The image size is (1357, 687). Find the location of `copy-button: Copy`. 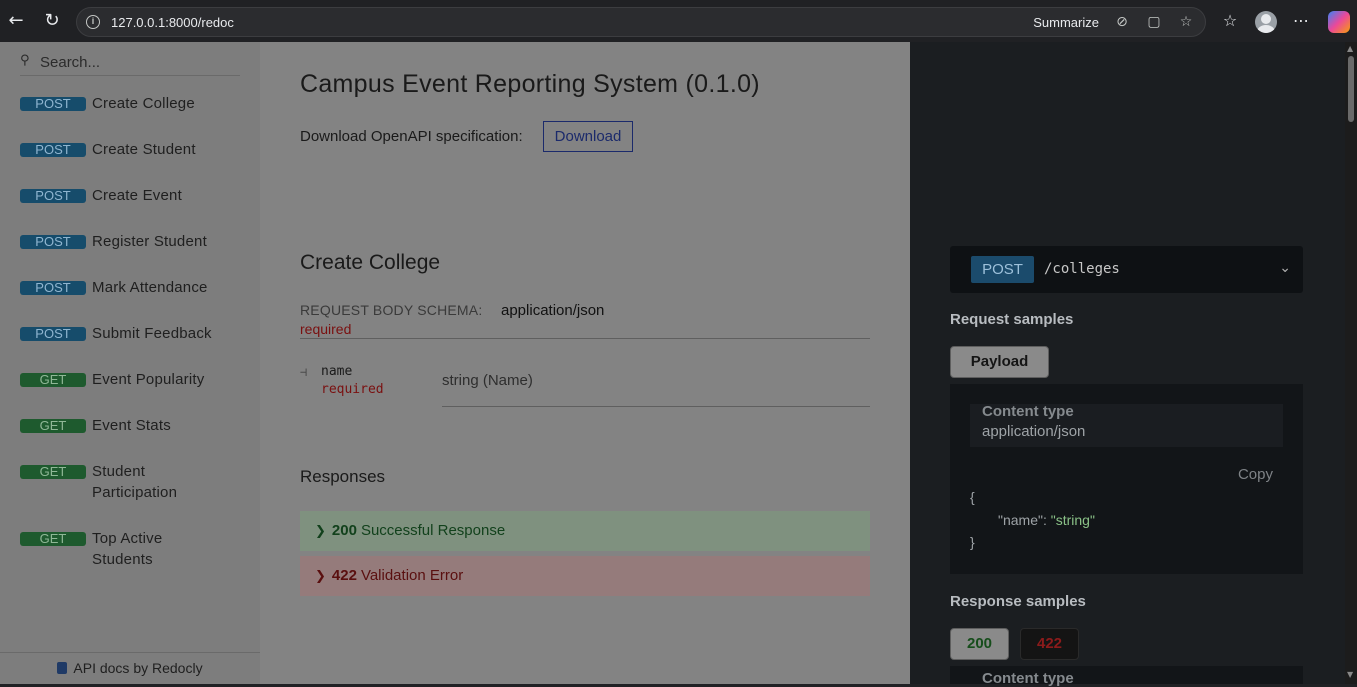

copy-button: Copy is located at coordinates (1255, 474).